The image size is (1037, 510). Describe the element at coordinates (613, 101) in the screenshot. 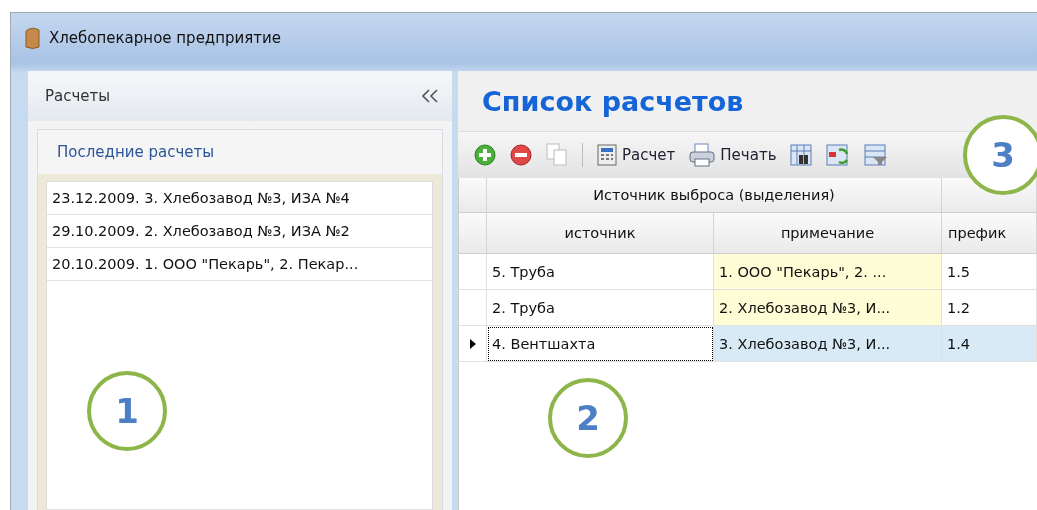

I see `page-title: Список расчетов` at that location.